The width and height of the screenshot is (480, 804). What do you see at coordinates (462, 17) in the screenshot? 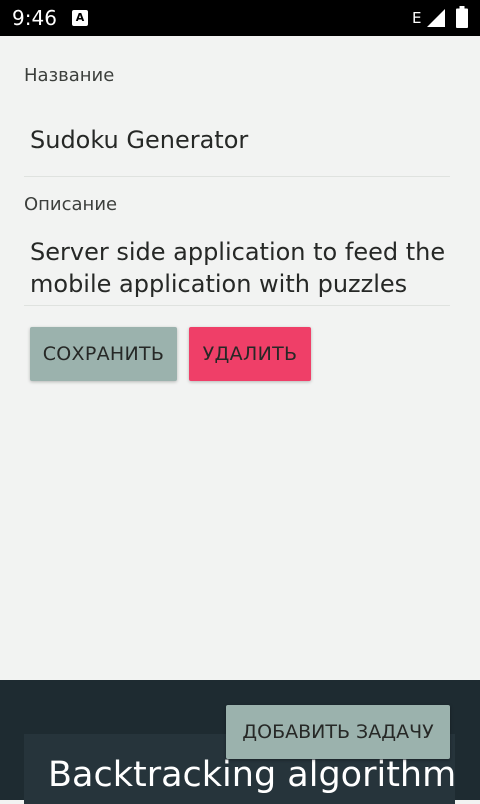
I see `battery-icon` at bounding box center [462, 17].